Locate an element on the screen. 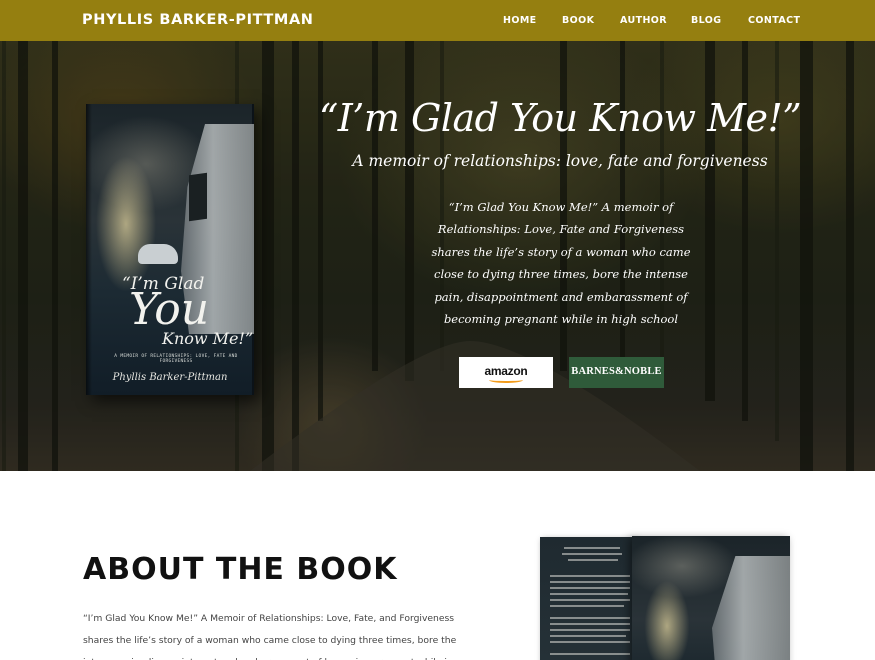 The image size is (875, 660). nav-contact: CONTACT is located at coordinates (774, 20).